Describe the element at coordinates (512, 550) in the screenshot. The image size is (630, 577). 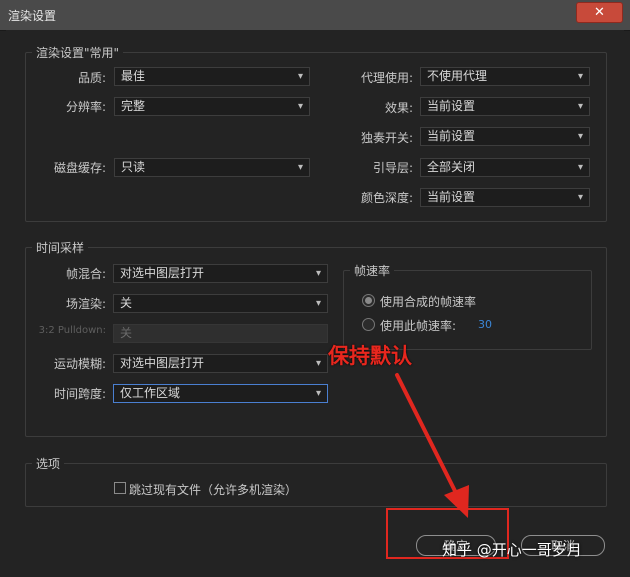
I see `watermark-text: 知乎 @开心一哥岁月` at that location.